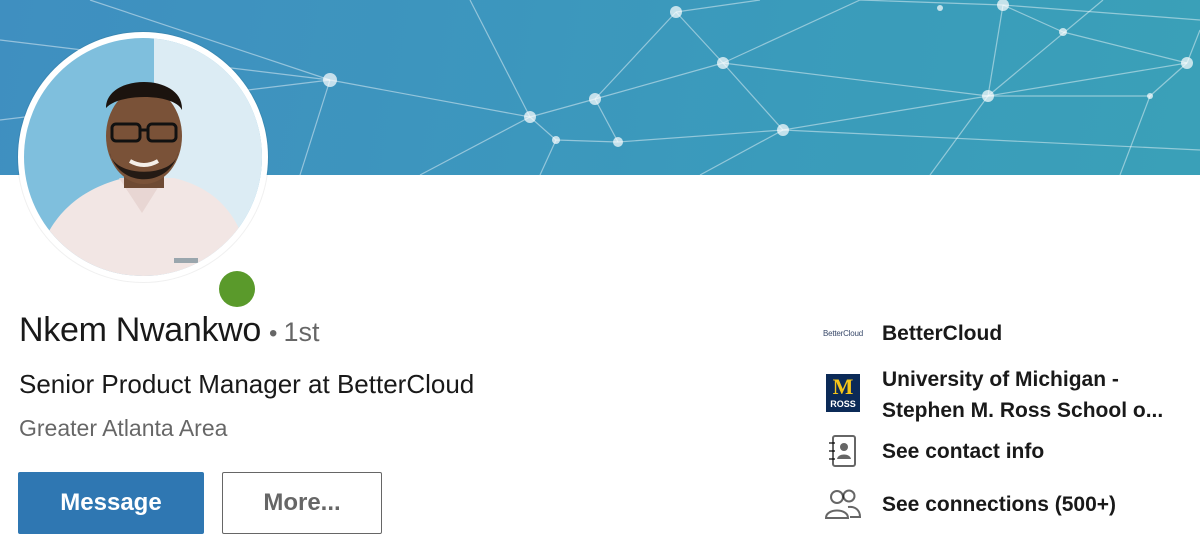 The height and width of the screenshot is (549, 1200). Describe the element at coordinates (247, 384) in the screenshot. I see `profile-headline: Senior Product Manager at BetterCloud` at that location.